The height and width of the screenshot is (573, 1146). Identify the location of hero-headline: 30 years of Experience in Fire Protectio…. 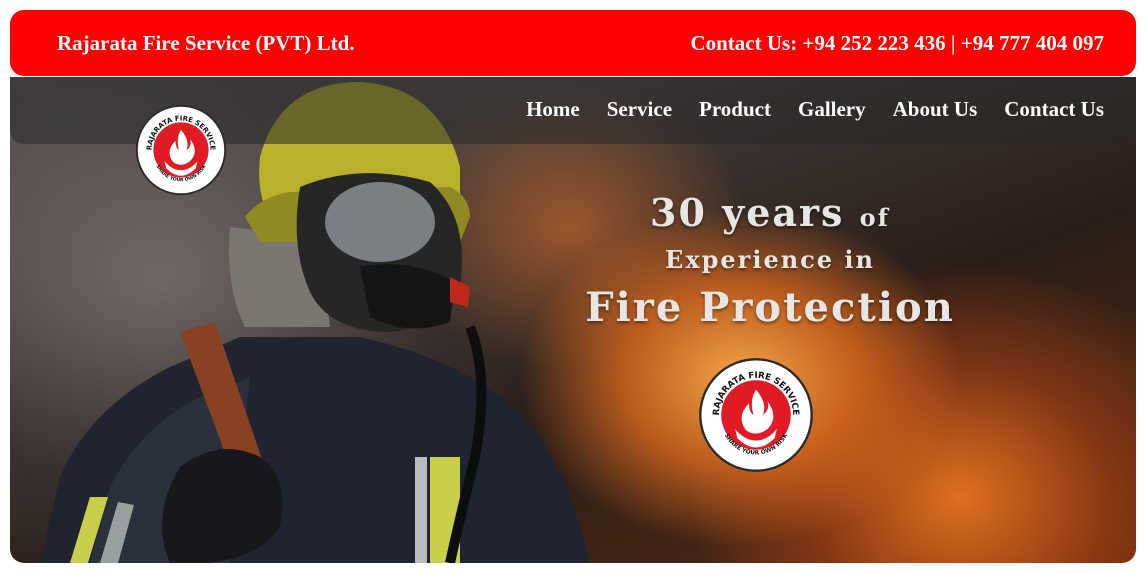
(770, 260).